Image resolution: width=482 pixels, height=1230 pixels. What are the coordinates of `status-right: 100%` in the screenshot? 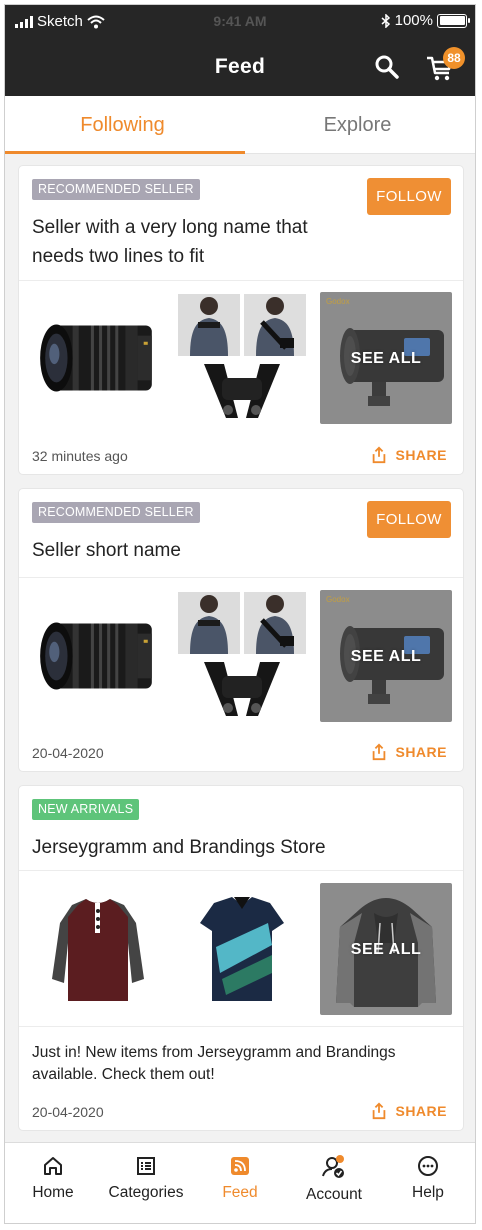 It's located at (425, 20).